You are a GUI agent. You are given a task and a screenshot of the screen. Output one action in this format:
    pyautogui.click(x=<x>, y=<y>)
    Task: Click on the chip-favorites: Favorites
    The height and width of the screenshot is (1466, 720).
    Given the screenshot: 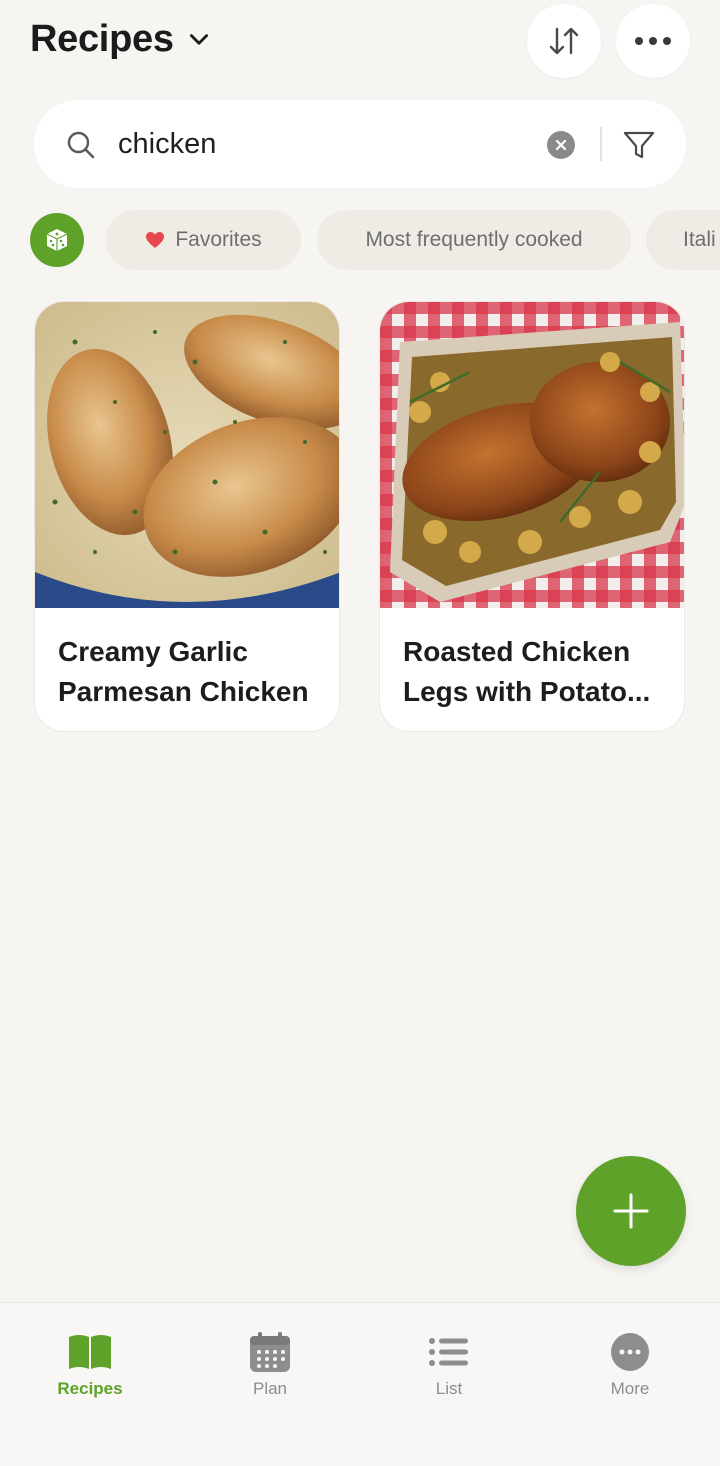 What is the action you would take?
    pyautogui.click(x=203, y=240)
    